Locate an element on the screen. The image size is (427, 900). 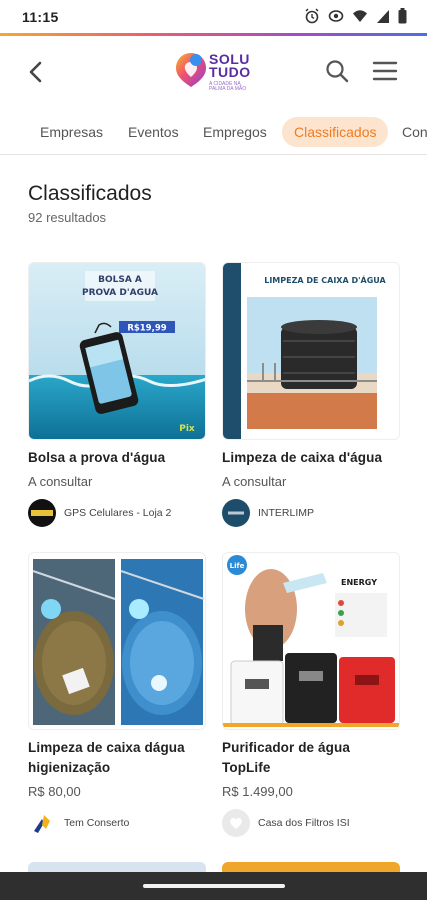
app-header: SOLU TUDO A CIDADE NA PALMA DA MÃO is located at coordinates (213, 72).